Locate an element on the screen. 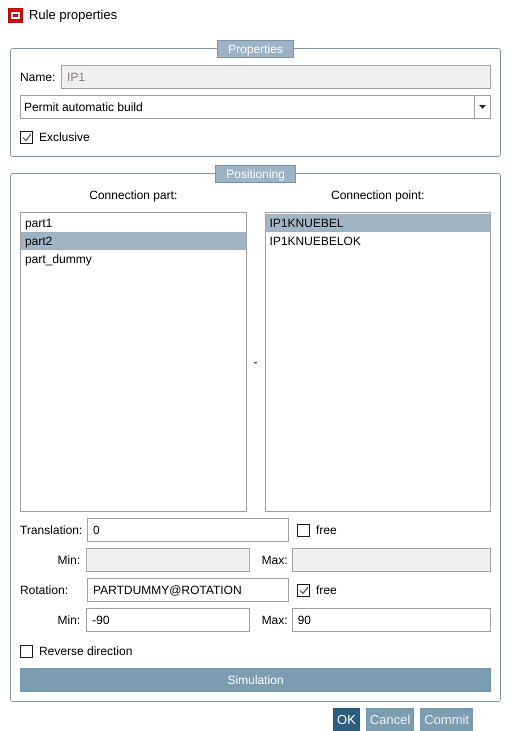 Image resolution: width=511 pixels, height=731 pixels. list-item: IP1KNUEBELOK is located at coordinates (378, 241).